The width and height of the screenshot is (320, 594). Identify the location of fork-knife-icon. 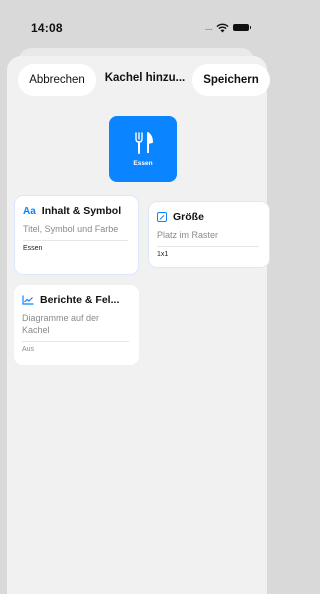
(144, 142).